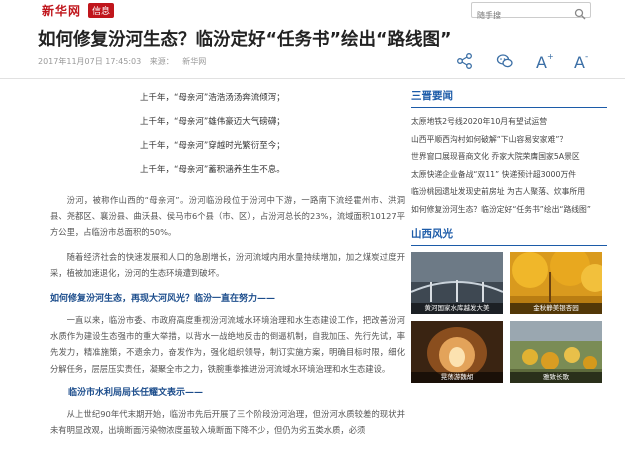  Describe the element at coordinates (136, 392) in the screenshot. I see `section-subheading: 临汾市水利局局长任耀文表示——` at that location.